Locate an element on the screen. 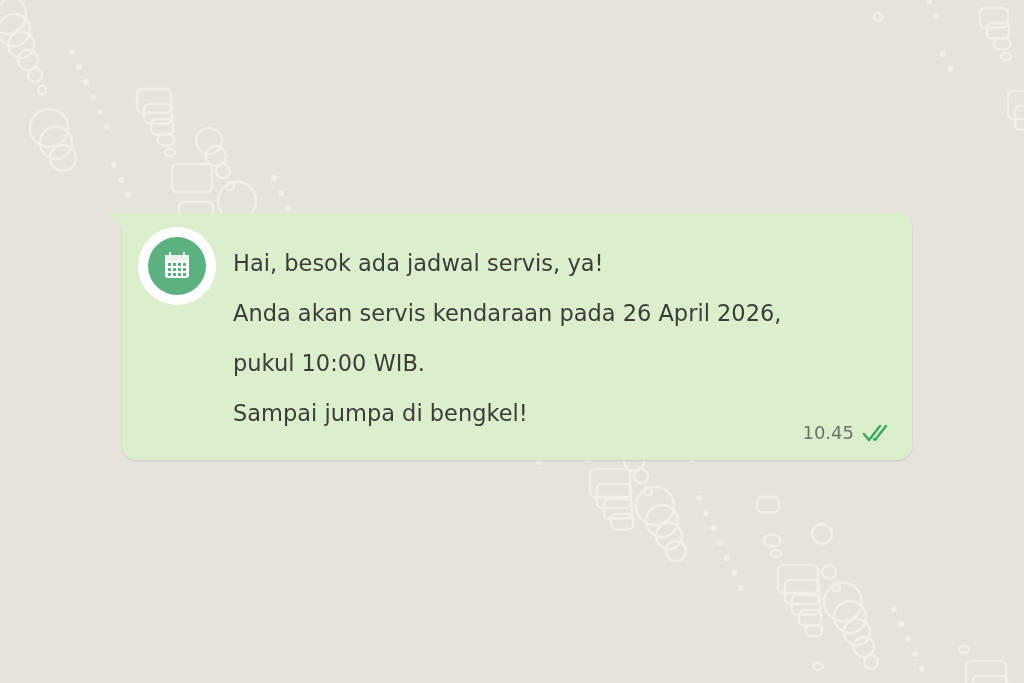  message-time: 10.45 is located at coordinates (828, 432).